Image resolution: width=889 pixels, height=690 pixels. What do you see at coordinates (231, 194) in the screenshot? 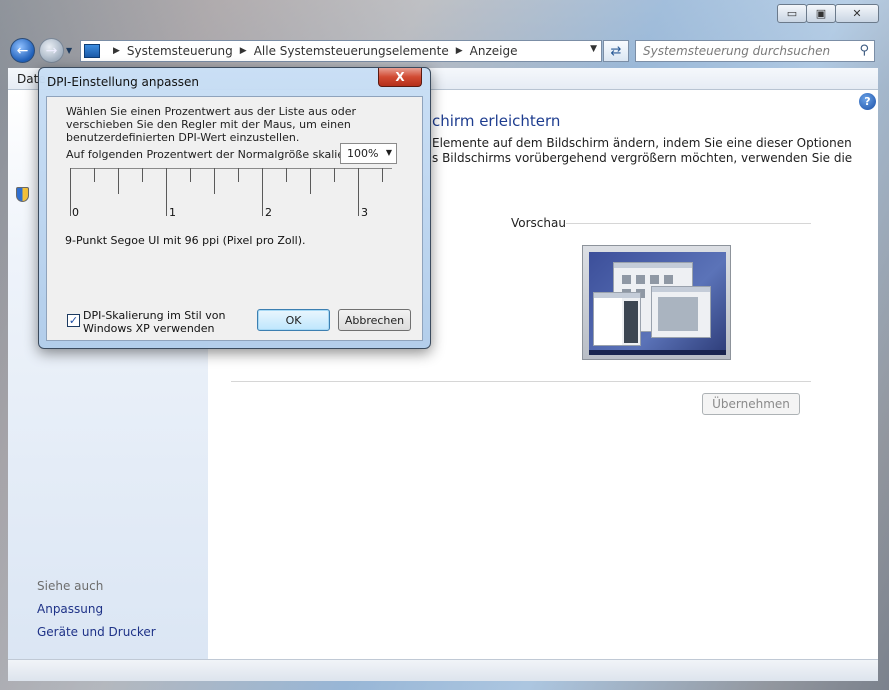
I see `dpi-ruler: 0 1 2 3` at bounding box center [231, 194].